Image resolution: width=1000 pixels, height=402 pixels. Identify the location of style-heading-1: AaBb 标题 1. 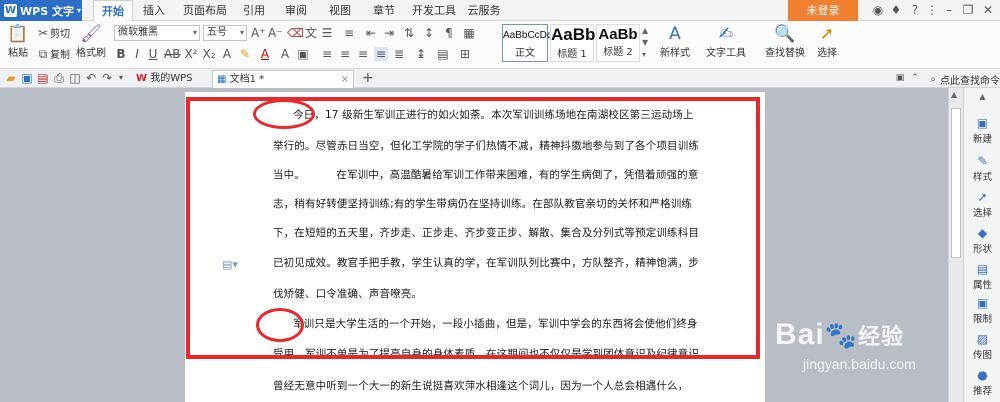
(572, 43).